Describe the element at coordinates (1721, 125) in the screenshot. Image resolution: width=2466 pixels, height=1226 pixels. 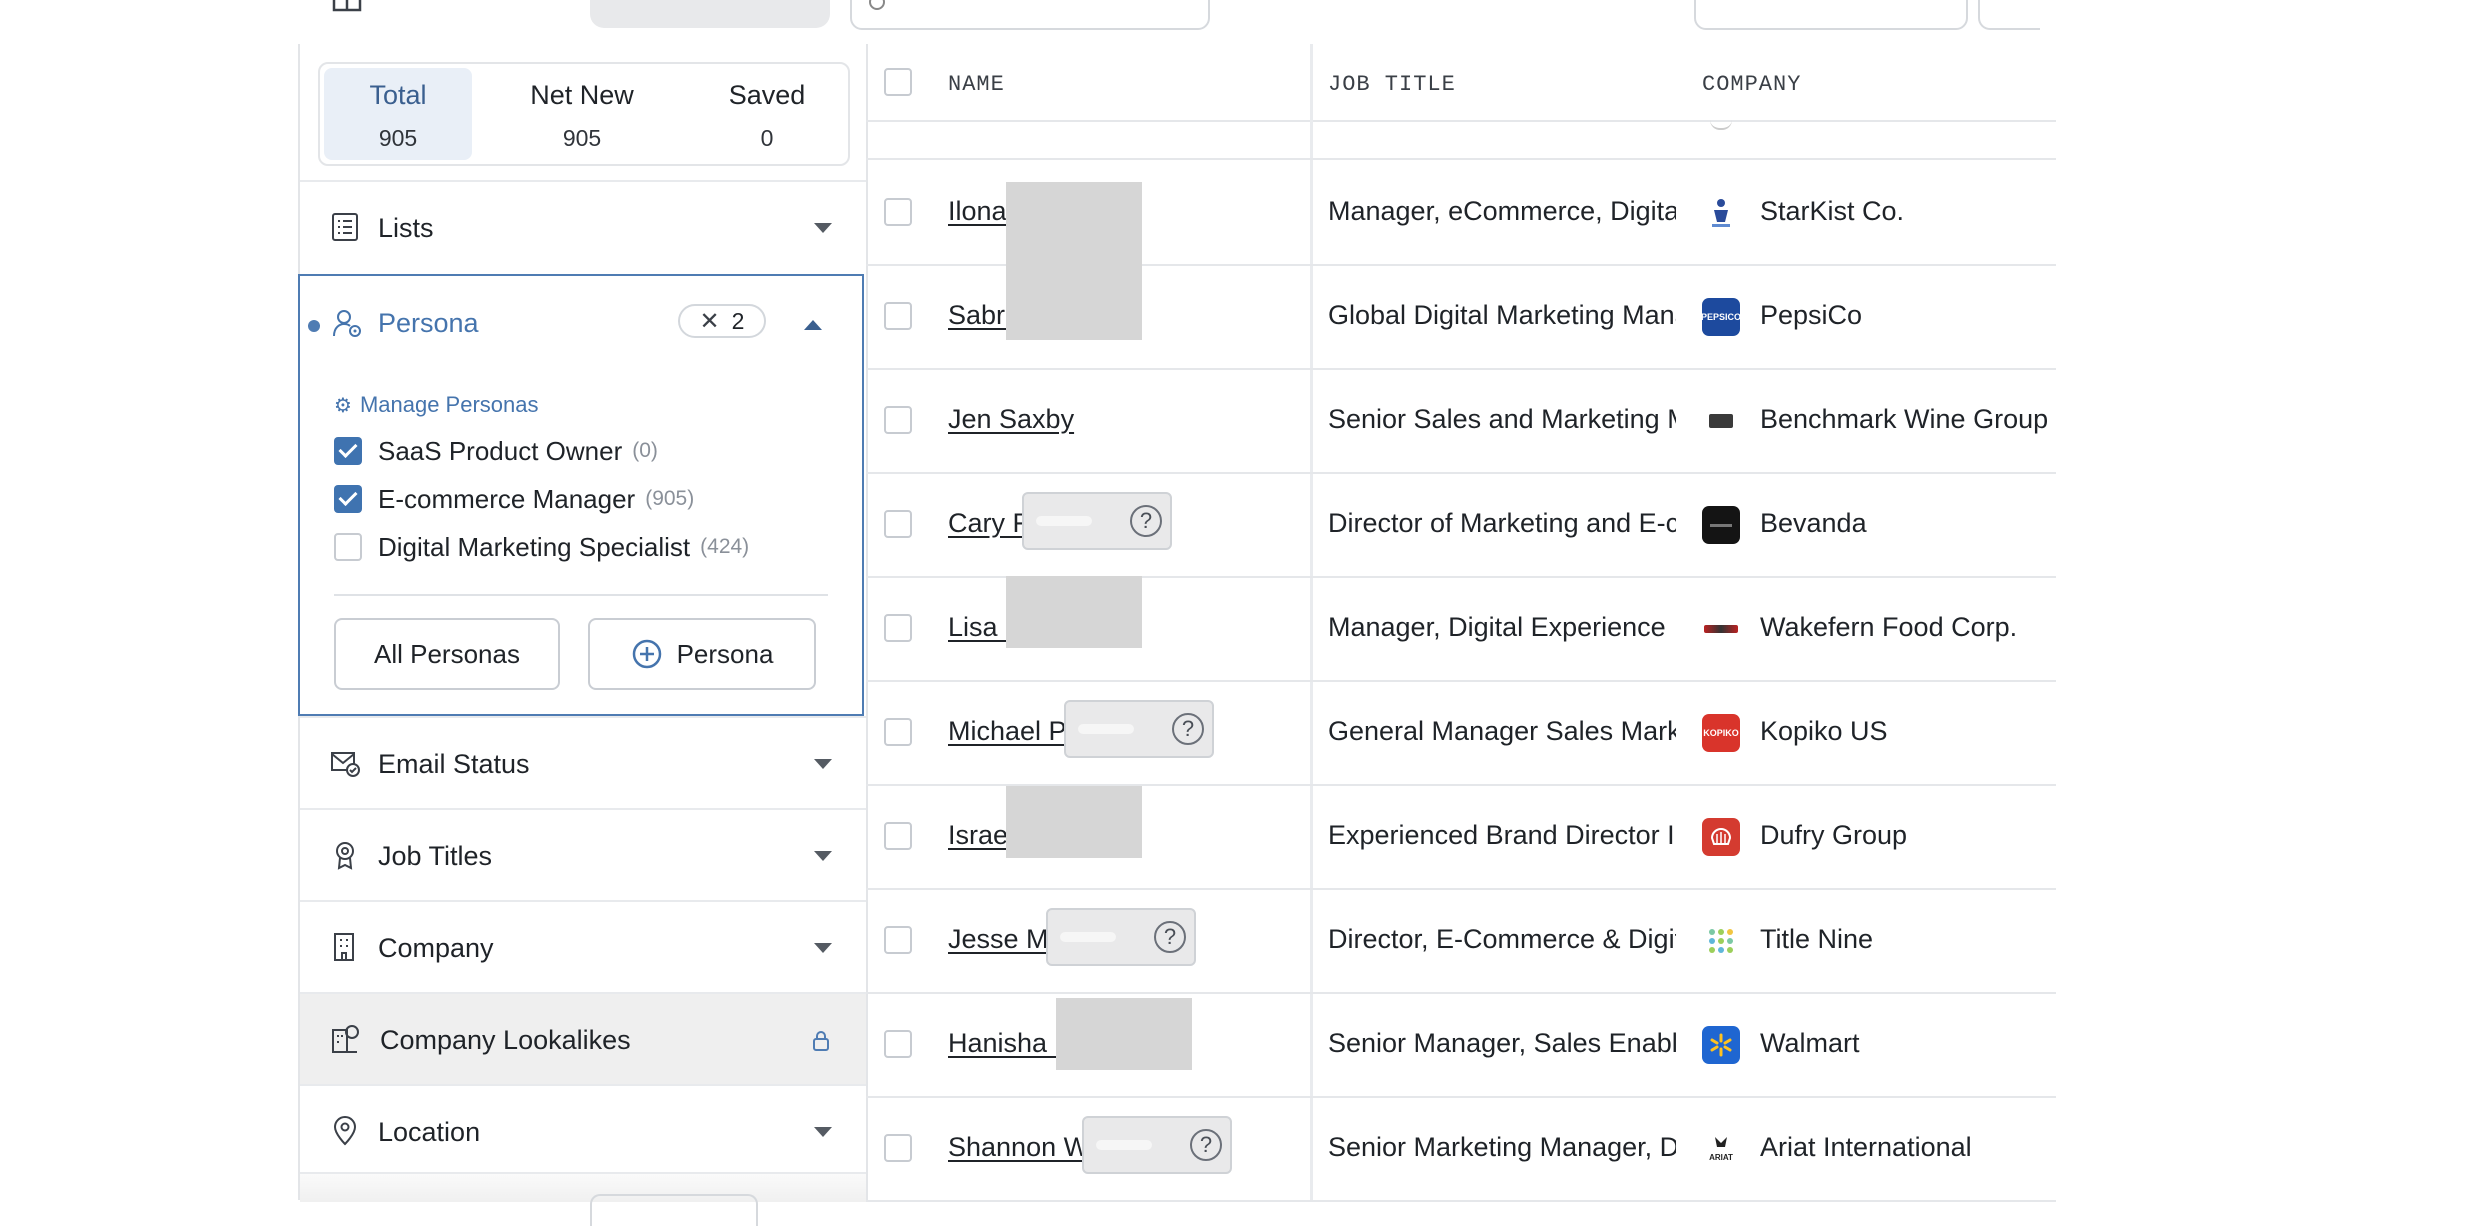
I see `company-logo-partial` at that location.